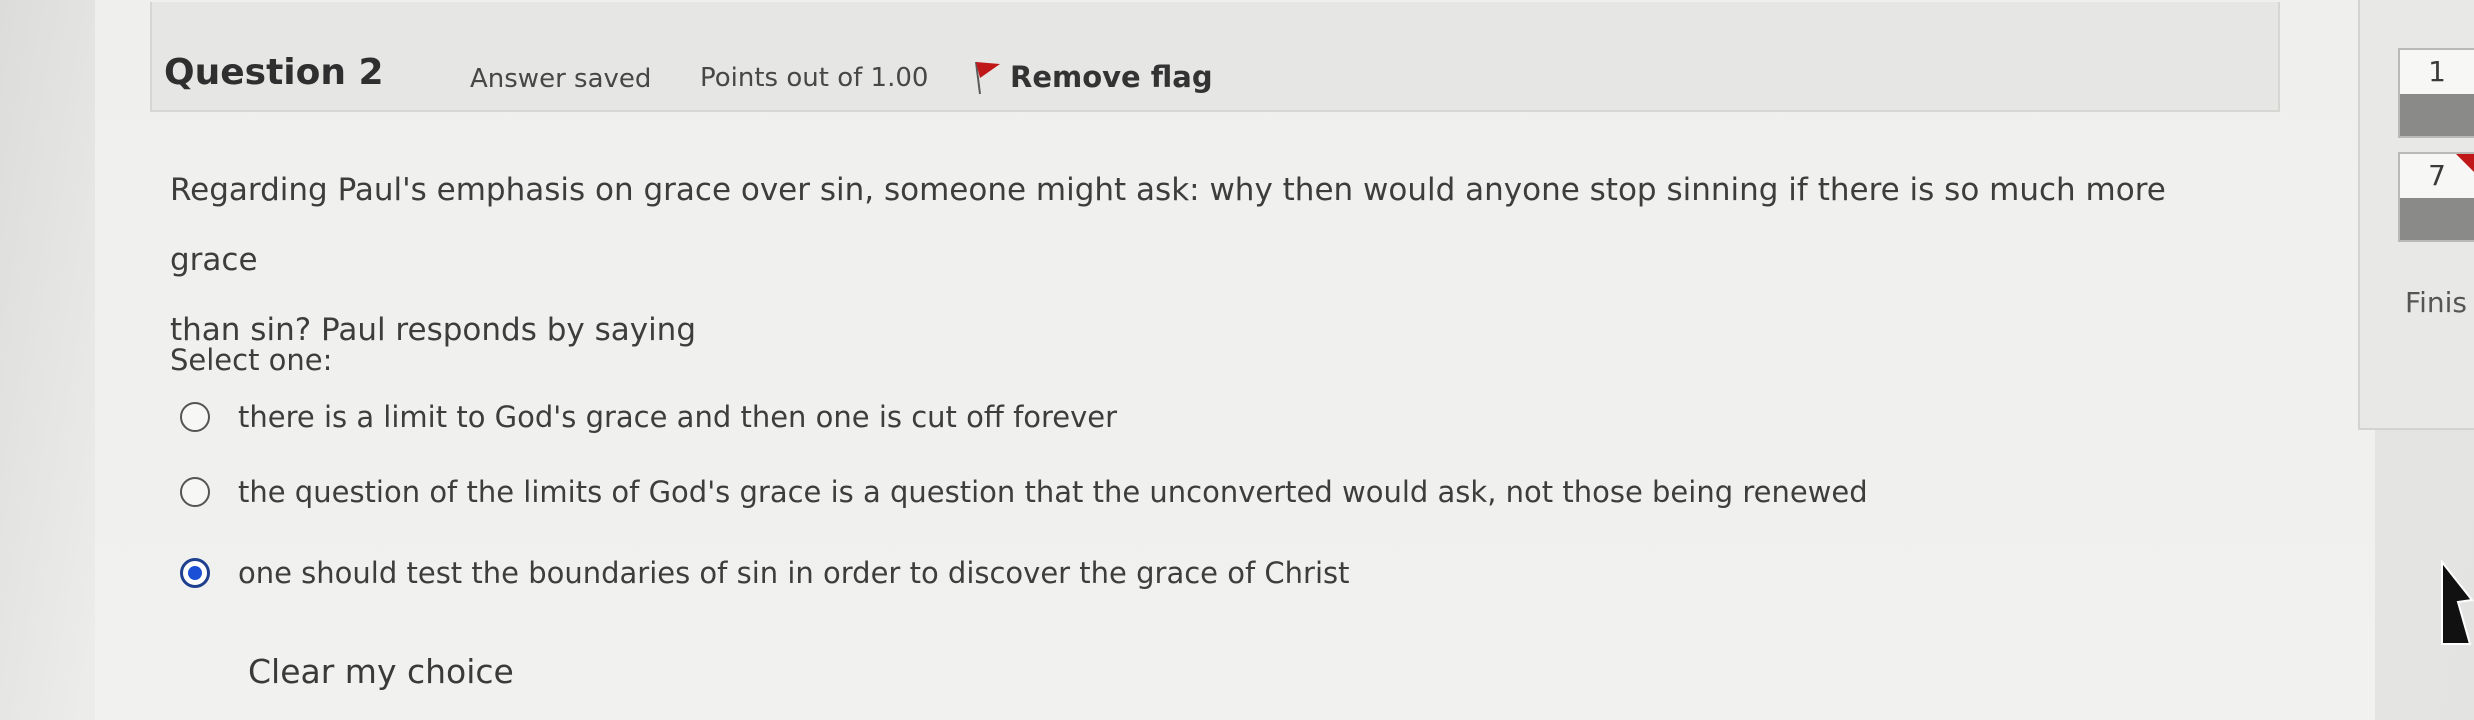 The height and width of the screenshot is (720, 2474). I want to click on question-number: Question 2, so click(274, 72).